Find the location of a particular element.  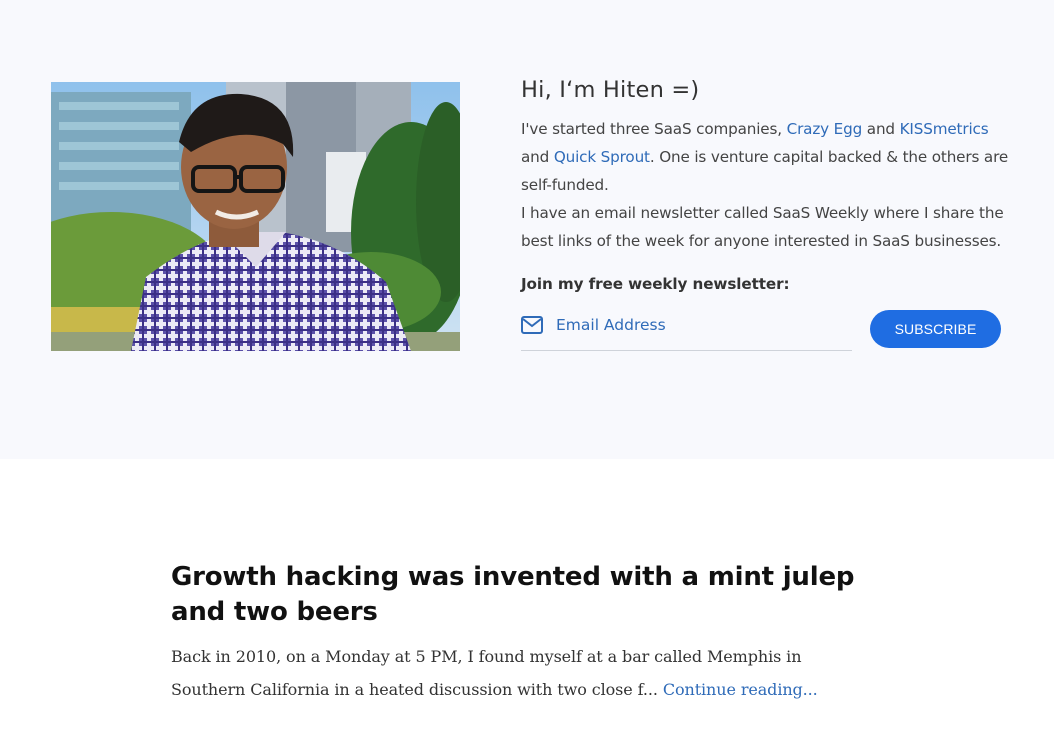

email-input is located at coordinates (696, 325).